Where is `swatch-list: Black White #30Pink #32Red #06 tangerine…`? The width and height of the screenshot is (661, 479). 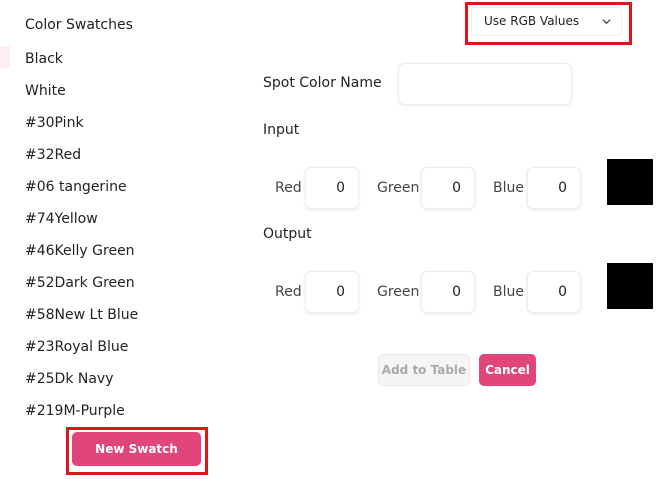
swatch-list: Black White #30Pink #32Red #06 tangerine… is located at coordinates (81, 241).